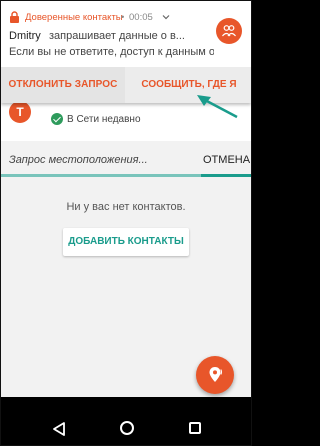  I want to click on system-navigation-bar, so click(126, 421).